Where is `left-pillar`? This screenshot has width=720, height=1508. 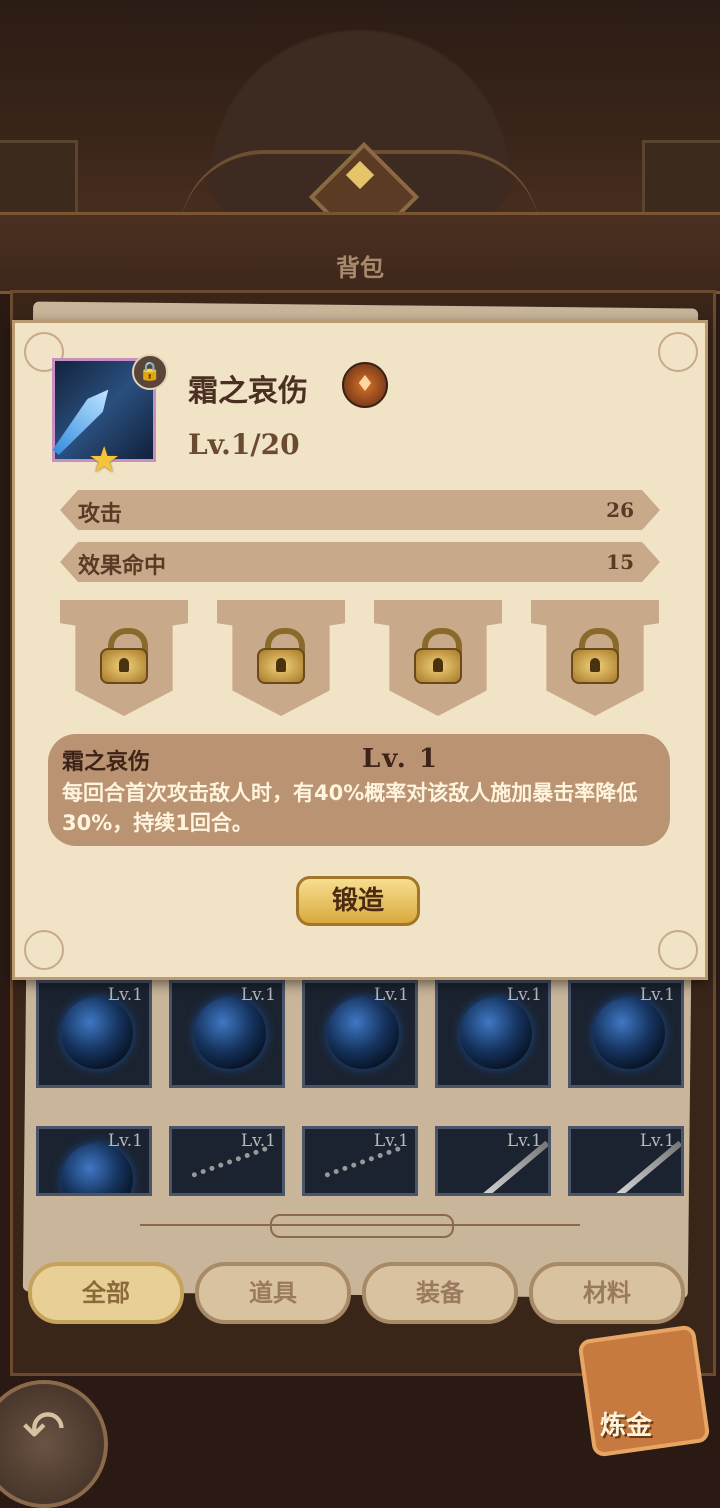
left-pillar is located at coordinates (39, 178).